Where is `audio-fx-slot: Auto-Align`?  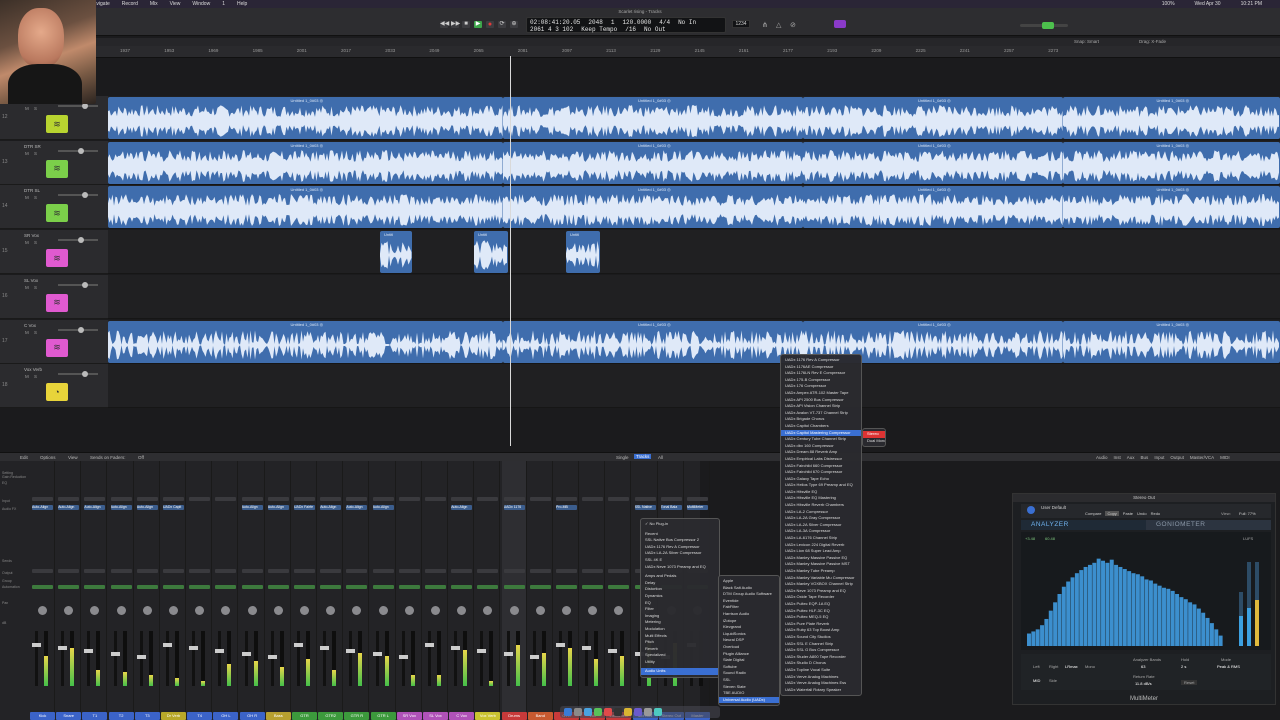
audio-fx-slot: Auto-Align is located at coordinates (69, 507).